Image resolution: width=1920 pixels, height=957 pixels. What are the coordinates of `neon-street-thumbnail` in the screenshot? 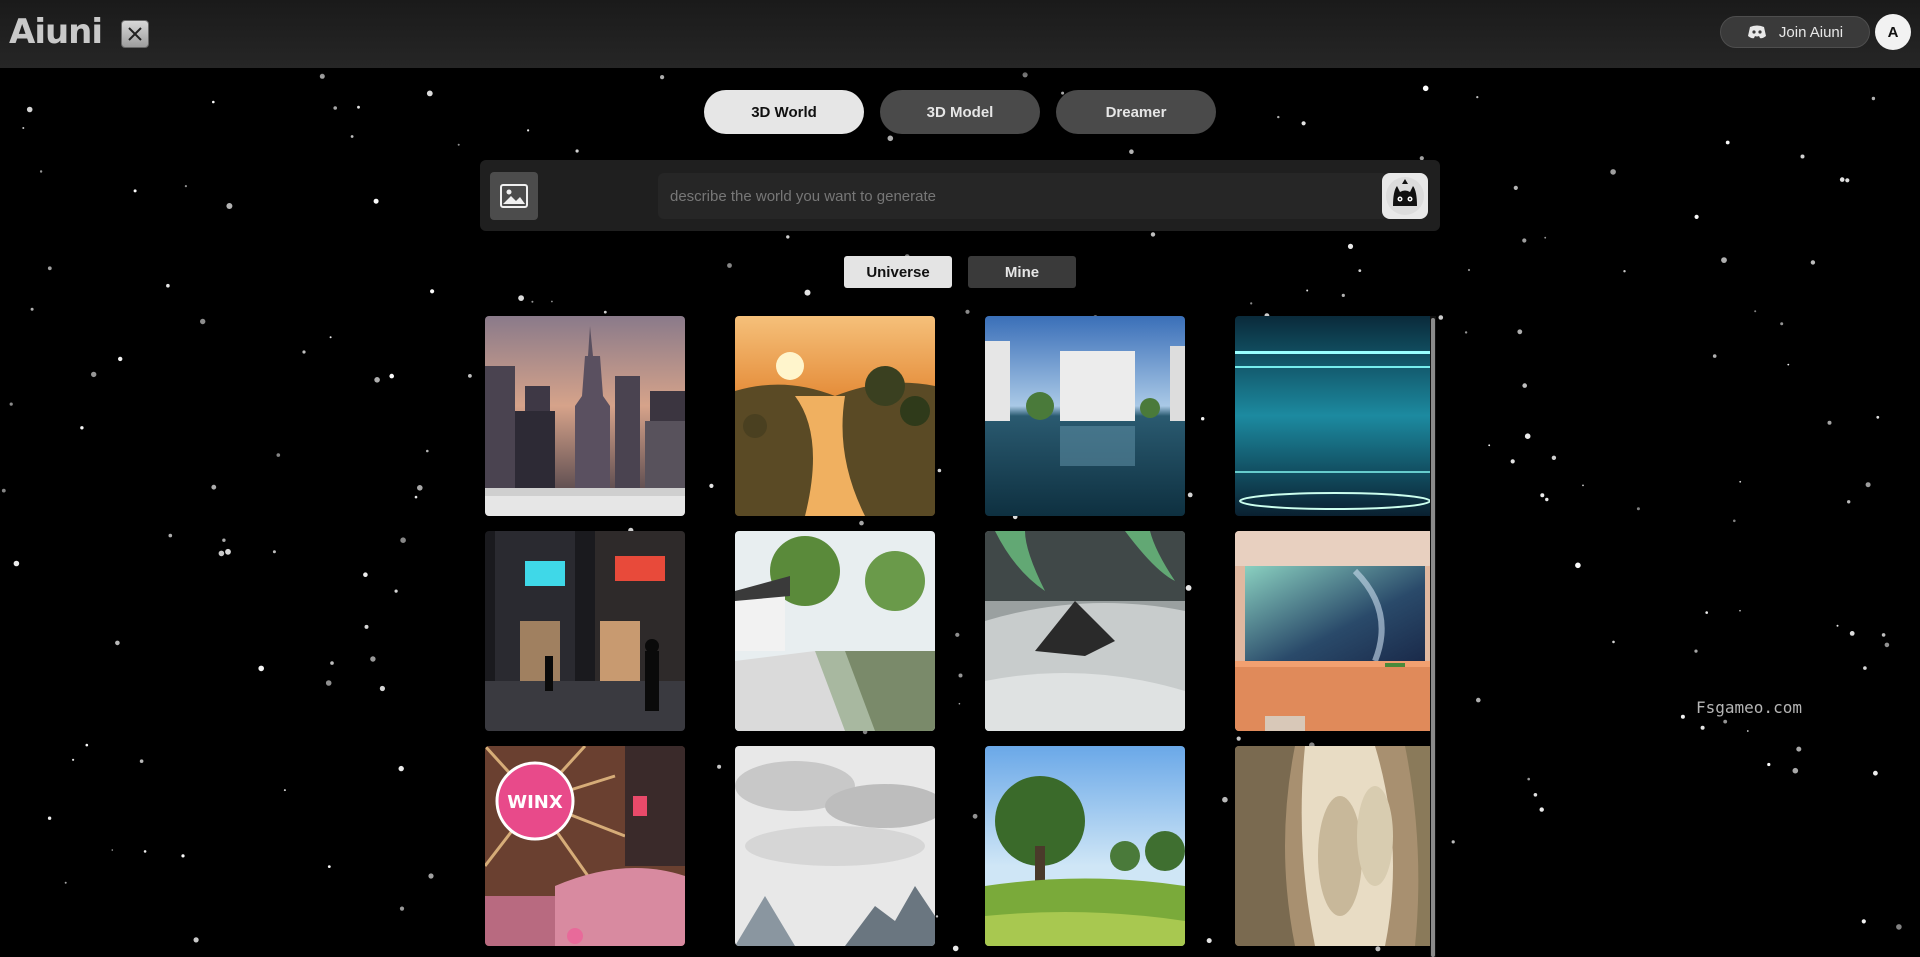 It's located at (585, 631).